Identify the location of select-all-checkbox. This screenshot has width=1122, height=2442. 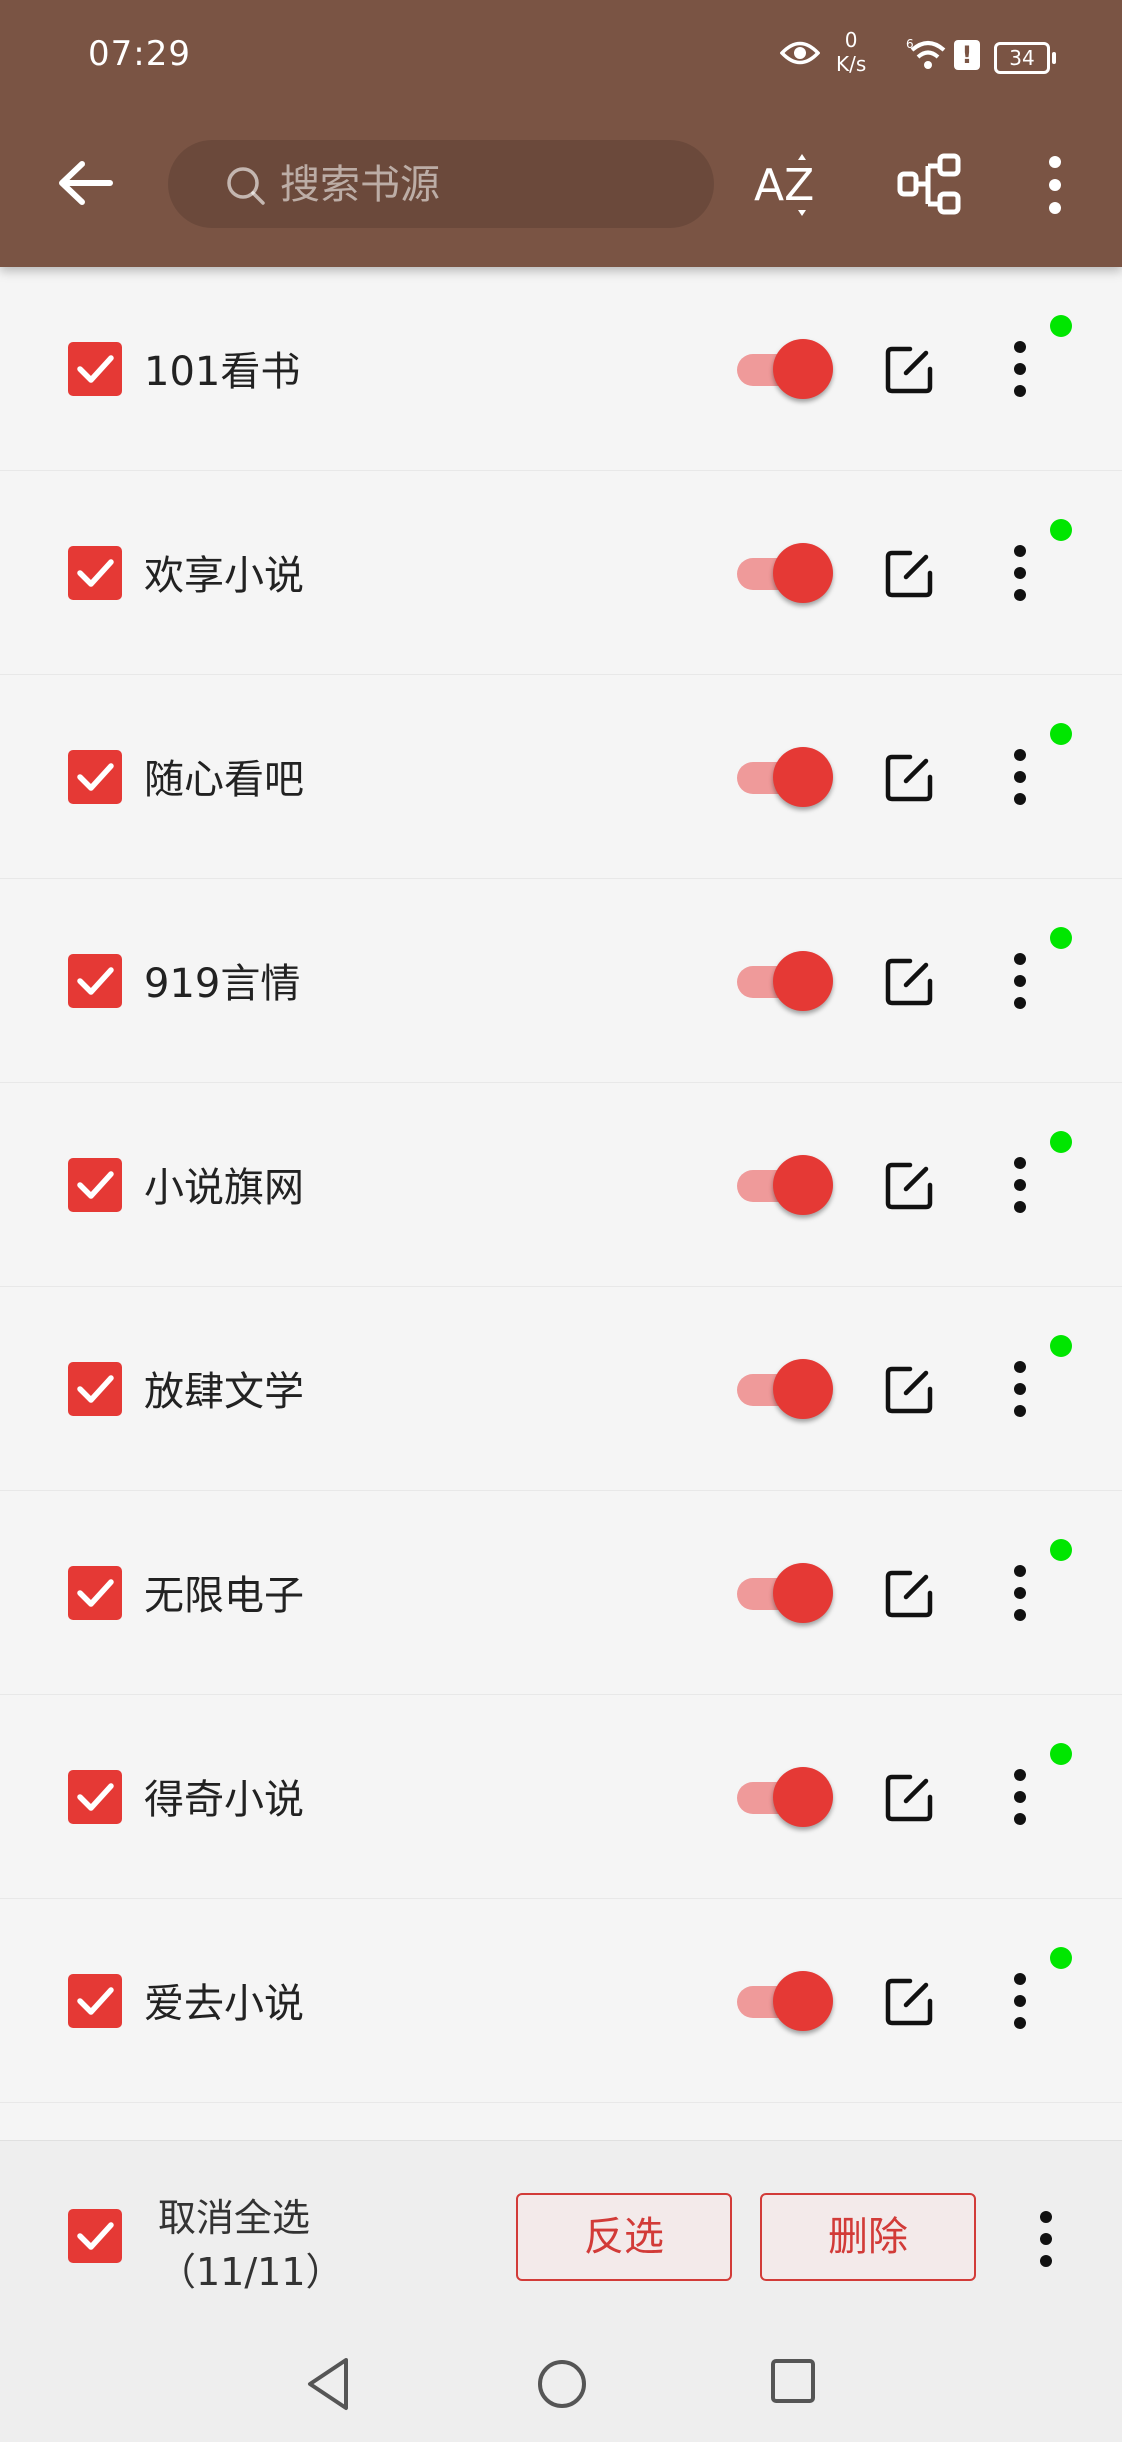
(95, 2236).